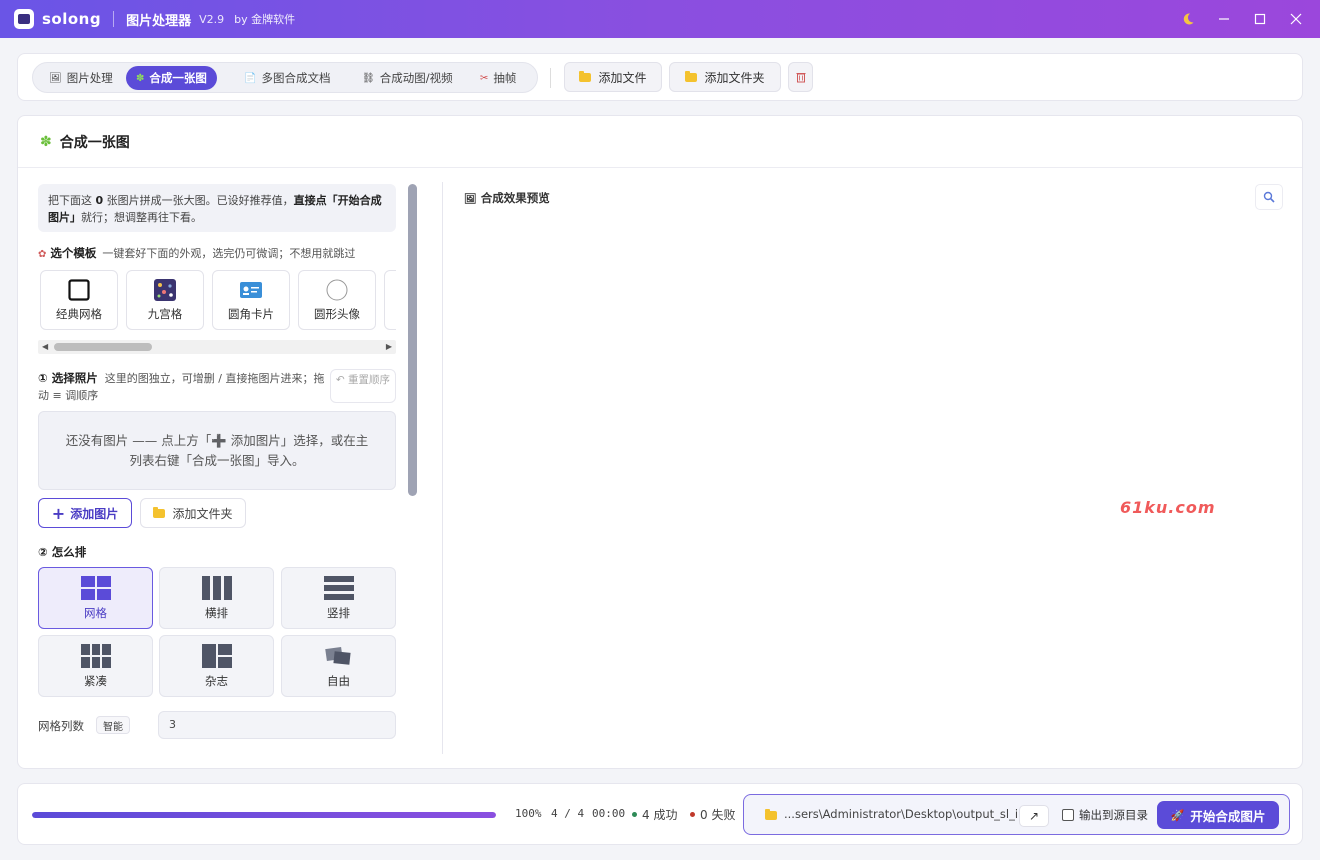  Describe the element at coordinates (412, 340) in the screenshot. I see `settings-scrollbar` at that location.